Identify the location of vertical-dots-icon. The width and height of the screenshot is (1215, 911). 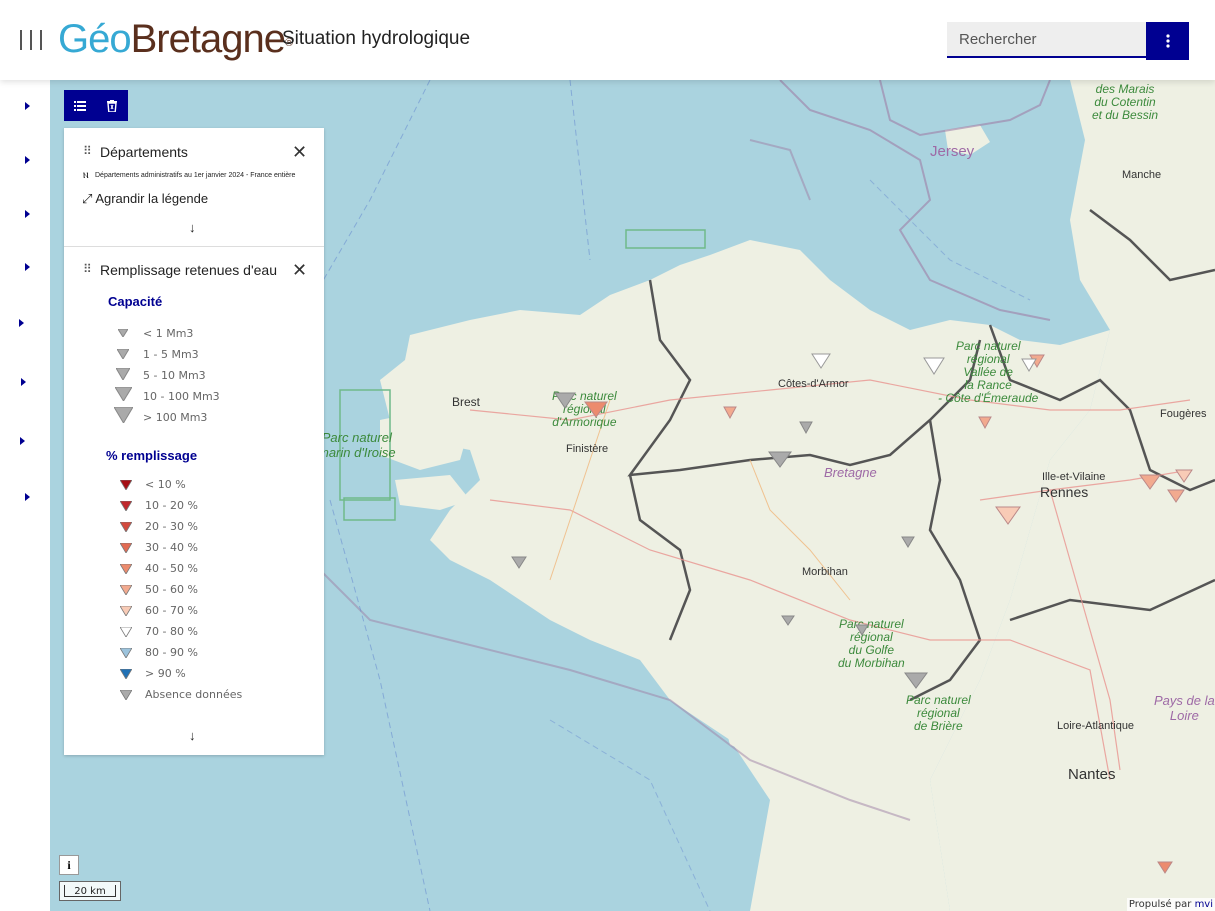
(1167, 41).